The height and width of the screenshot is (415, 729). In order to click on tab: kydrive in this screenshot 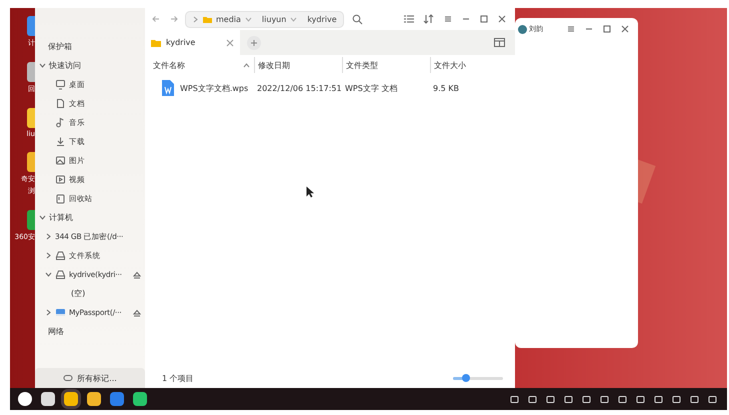, I will do `click(192, 42)`.